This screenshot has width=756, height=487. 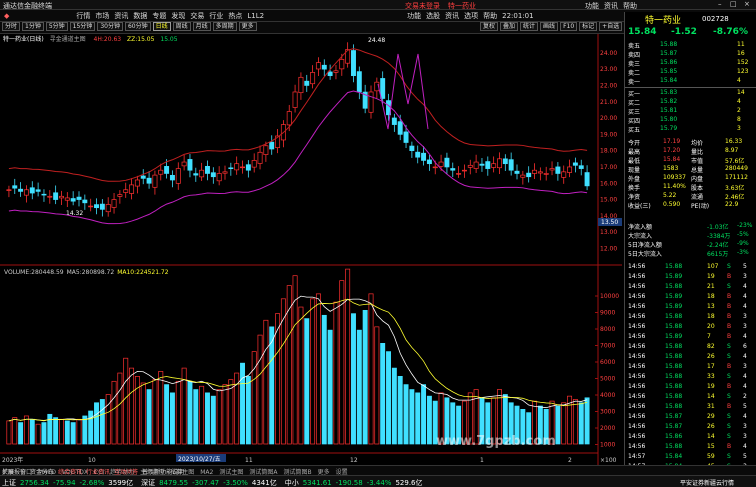 What do you see at coordinates (197, 16) in the screenshot?
I see `menu-item-trade: 交易` at bounding box center [197, 16].